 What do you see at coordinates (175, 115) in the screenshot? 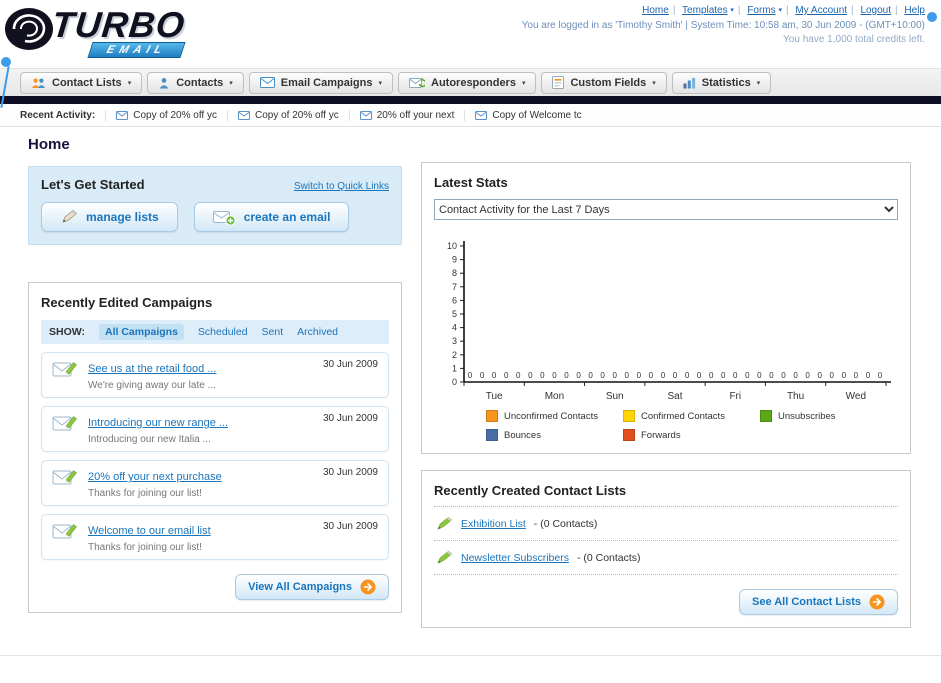
I see `recent-activity-text: Copy of 20% off yc` at bounding box center [175, 115].